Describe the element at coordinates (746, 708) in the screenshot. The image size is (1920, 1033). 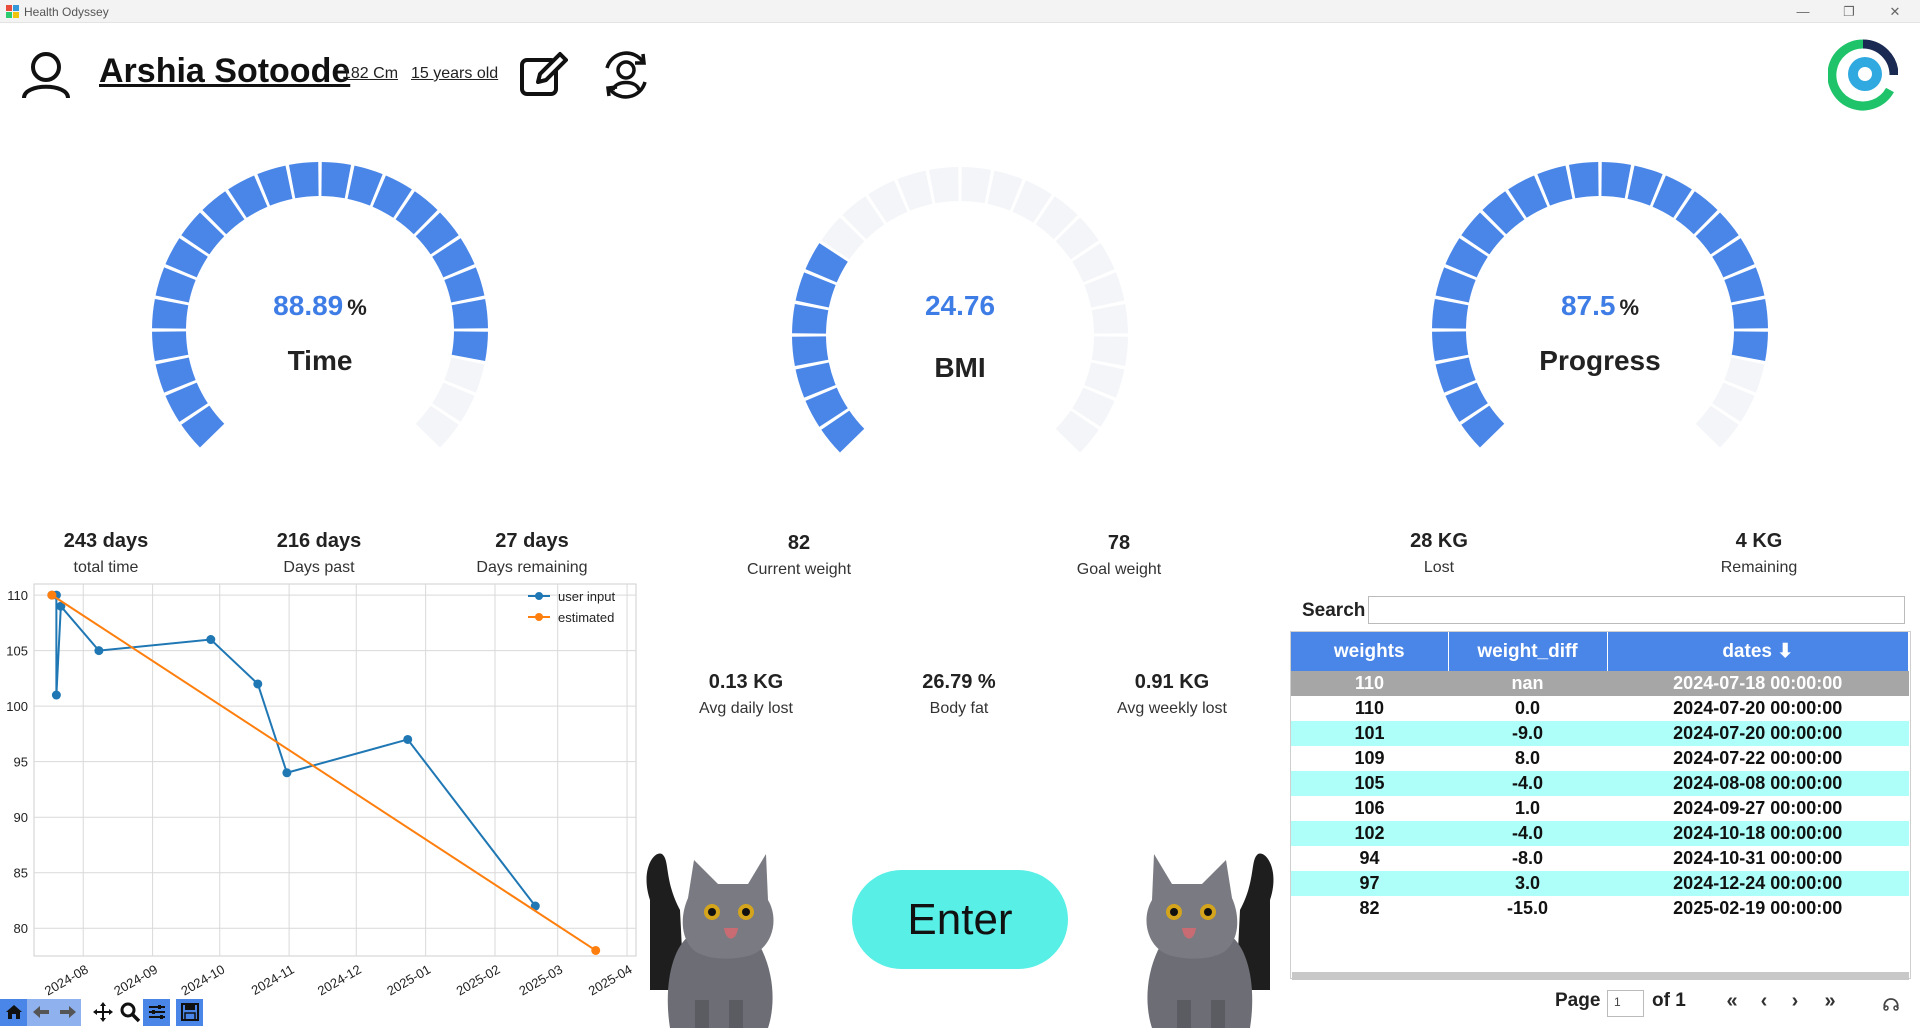
I see `stat-label: Avg daily lost` at that location.